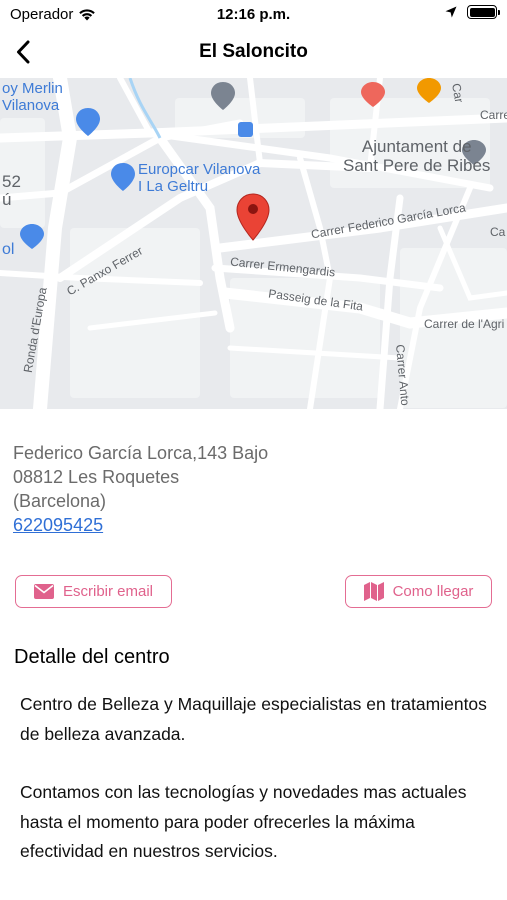 The image size is (507, 900). Describe the element at coordinates (433, 591) in the screenshot. I see `directions-button-label: Como llegar` at that location.